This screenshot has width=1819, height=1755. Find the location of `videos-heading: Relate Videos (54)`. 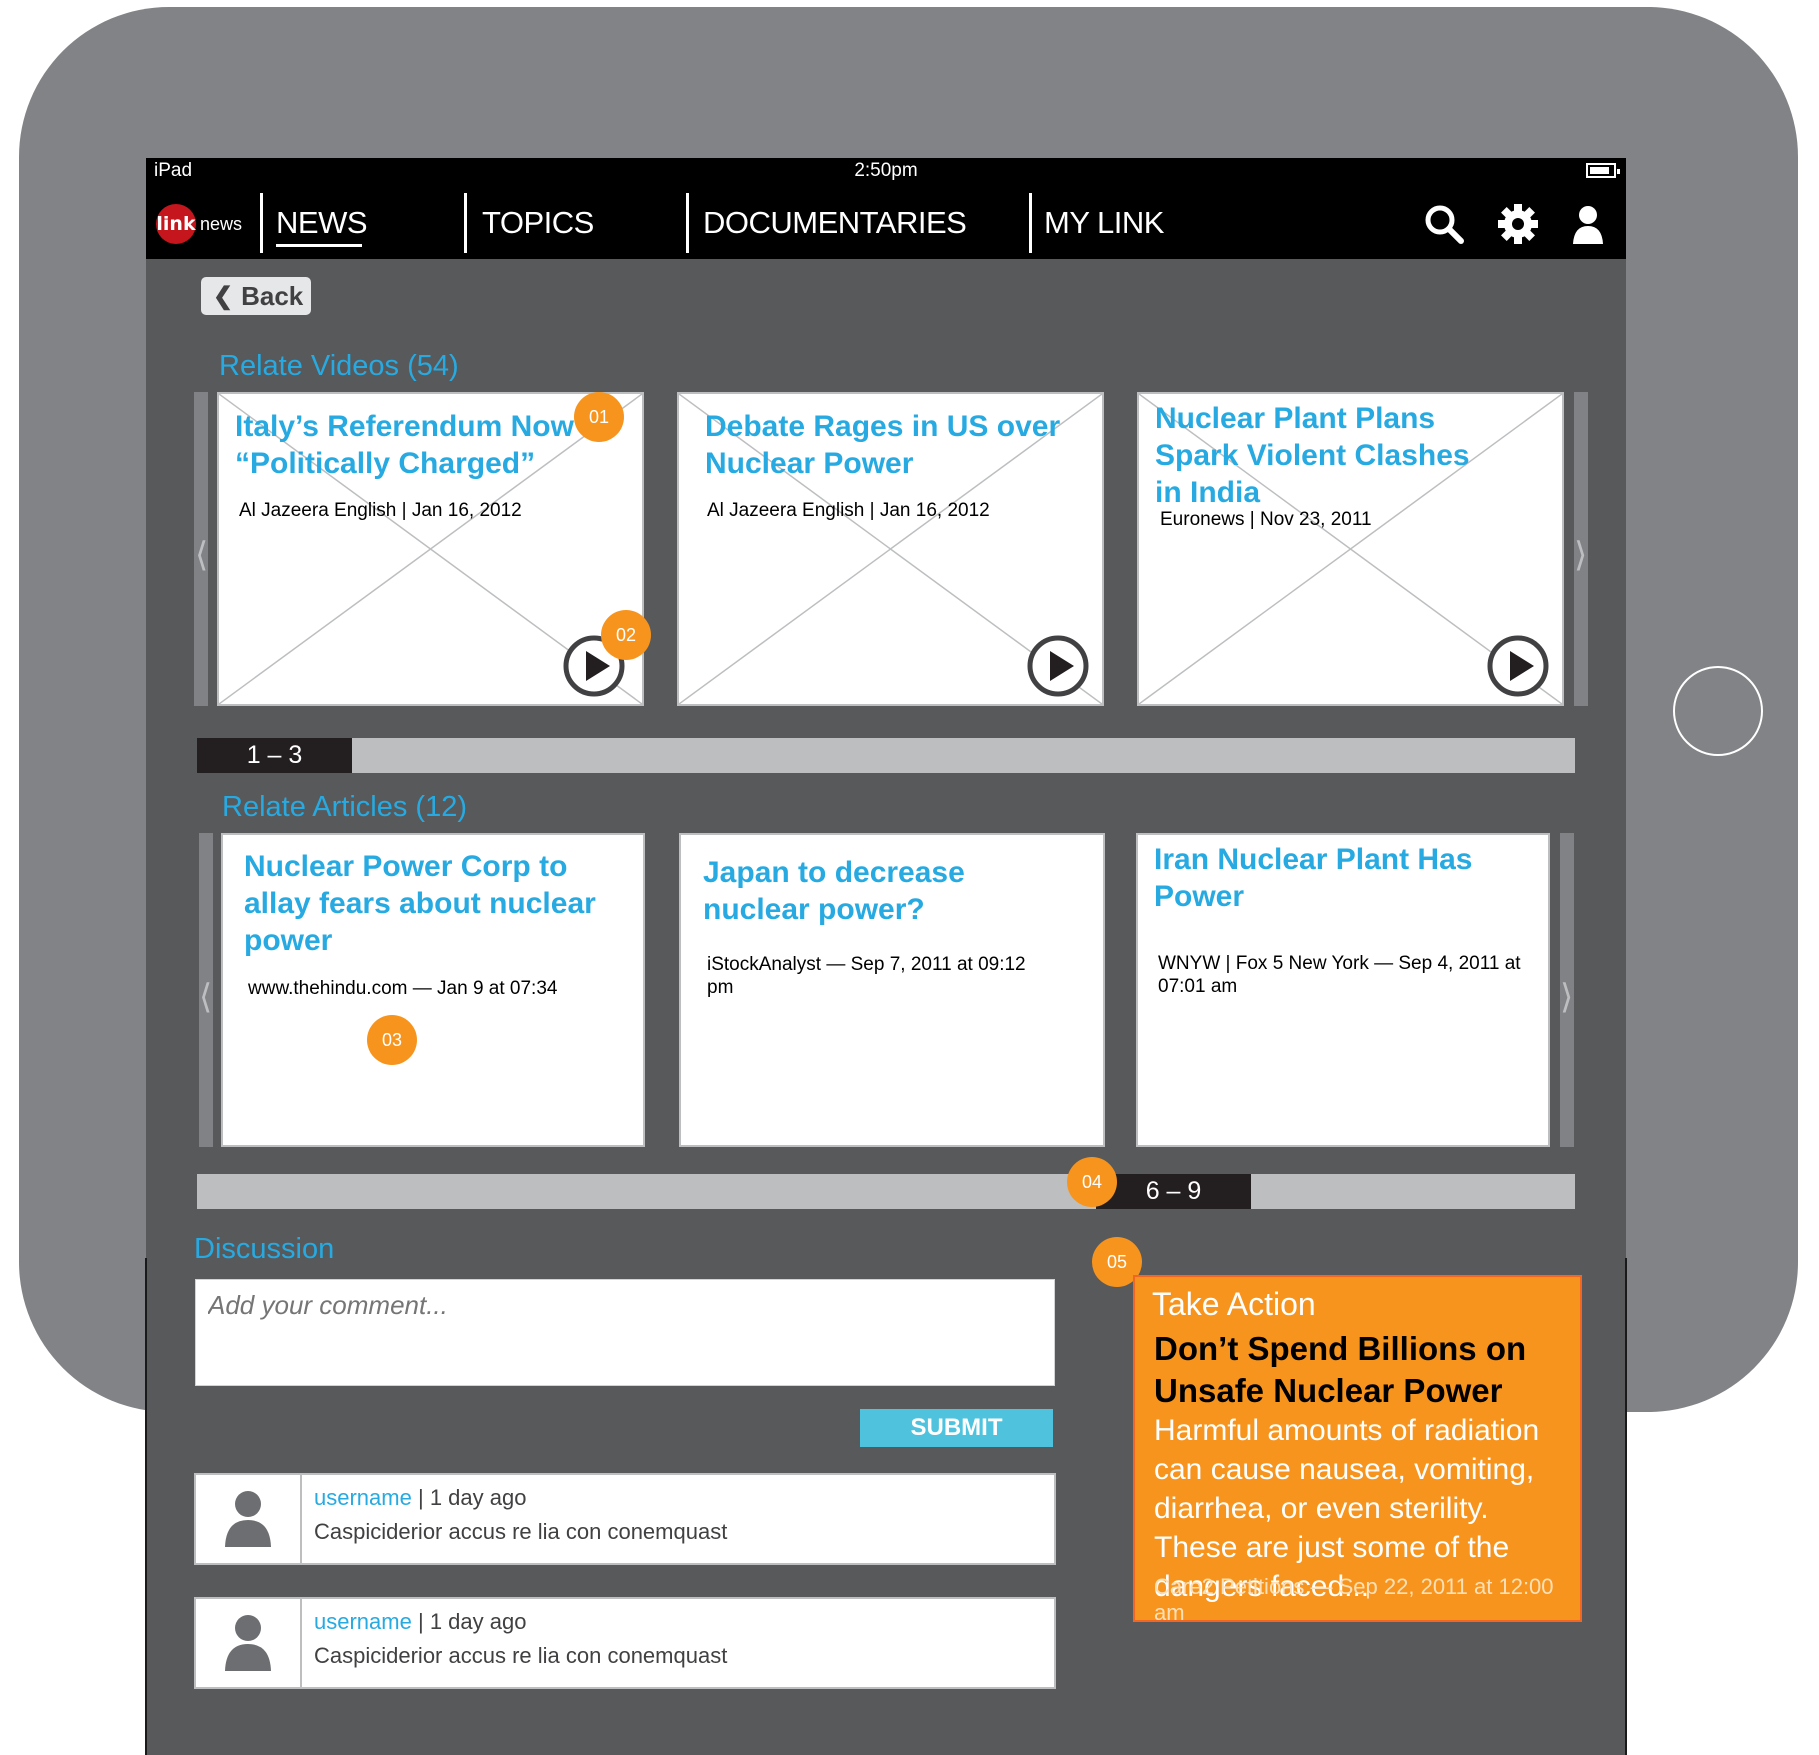

videos-heading: Relate Videos (54) is located at coordinates (339, 366).